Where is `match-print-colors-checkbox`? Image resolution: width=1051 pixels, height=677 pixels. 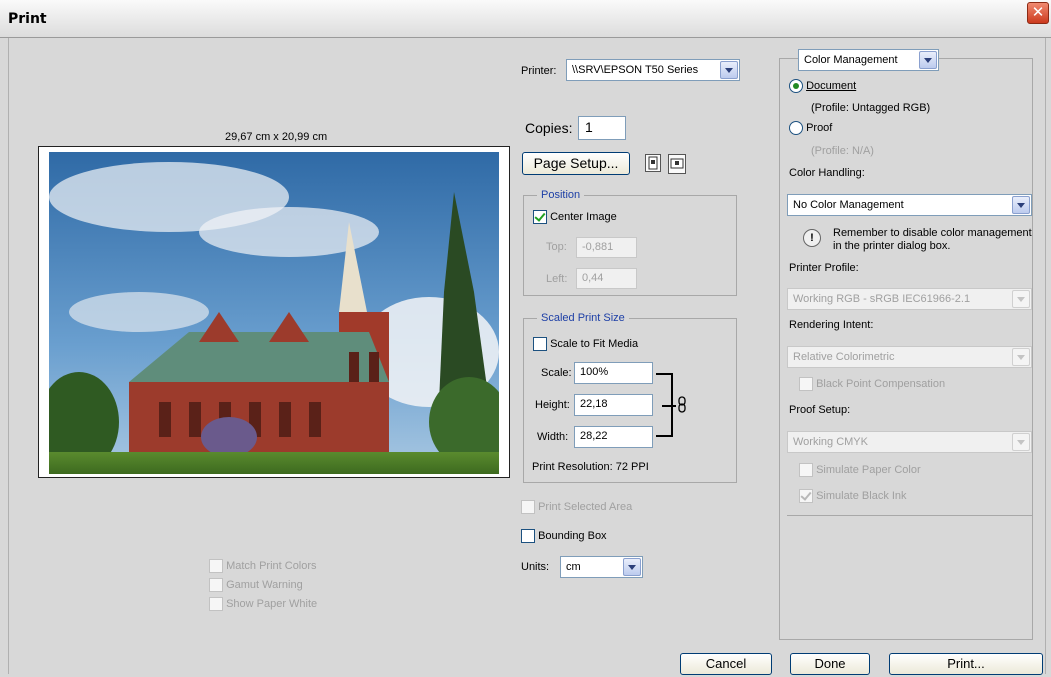 match-print-colors-checkbox is located at coordinates (216, 566).